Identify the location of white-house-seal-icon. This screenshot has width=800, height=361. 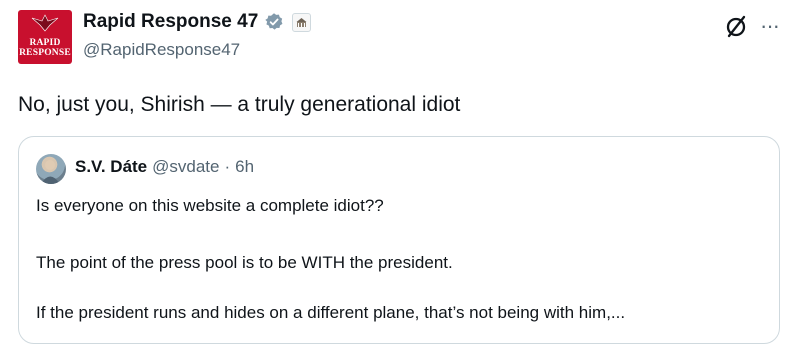
(302, 22).